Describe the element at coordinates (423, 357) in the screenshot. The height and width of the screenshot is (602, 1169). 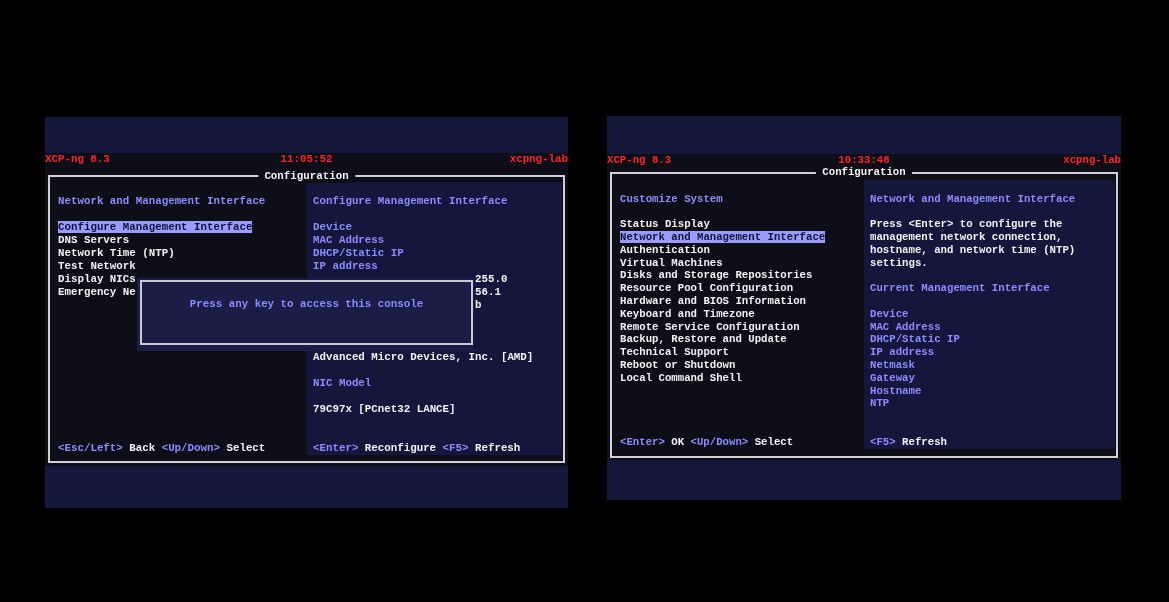
I see `field-value: Advanced Micro Devices, Inc. [AMD]` at that location.